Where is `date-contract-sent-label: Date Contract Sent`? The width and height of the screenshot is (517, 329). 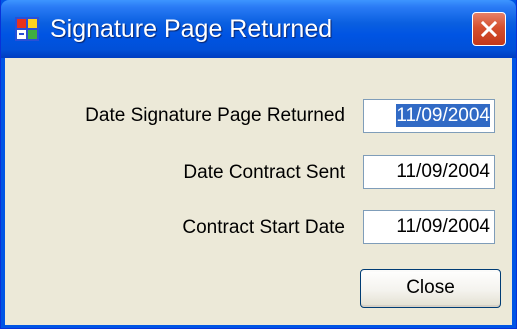 date-contract-sent-label: Date Contract Sent is located at coordinates (264, 172).